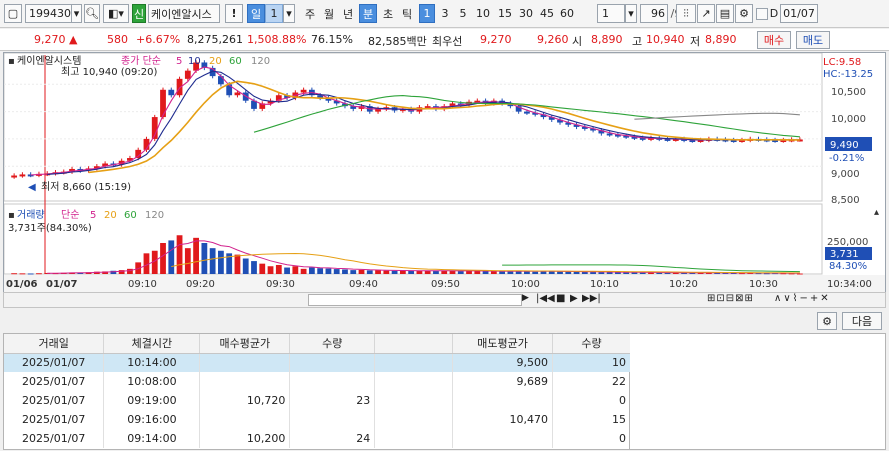  What do you see at coordinates (463, 13) in the screenshot?
I see `minute-5-button: 5` at bounding box center [463, 13].